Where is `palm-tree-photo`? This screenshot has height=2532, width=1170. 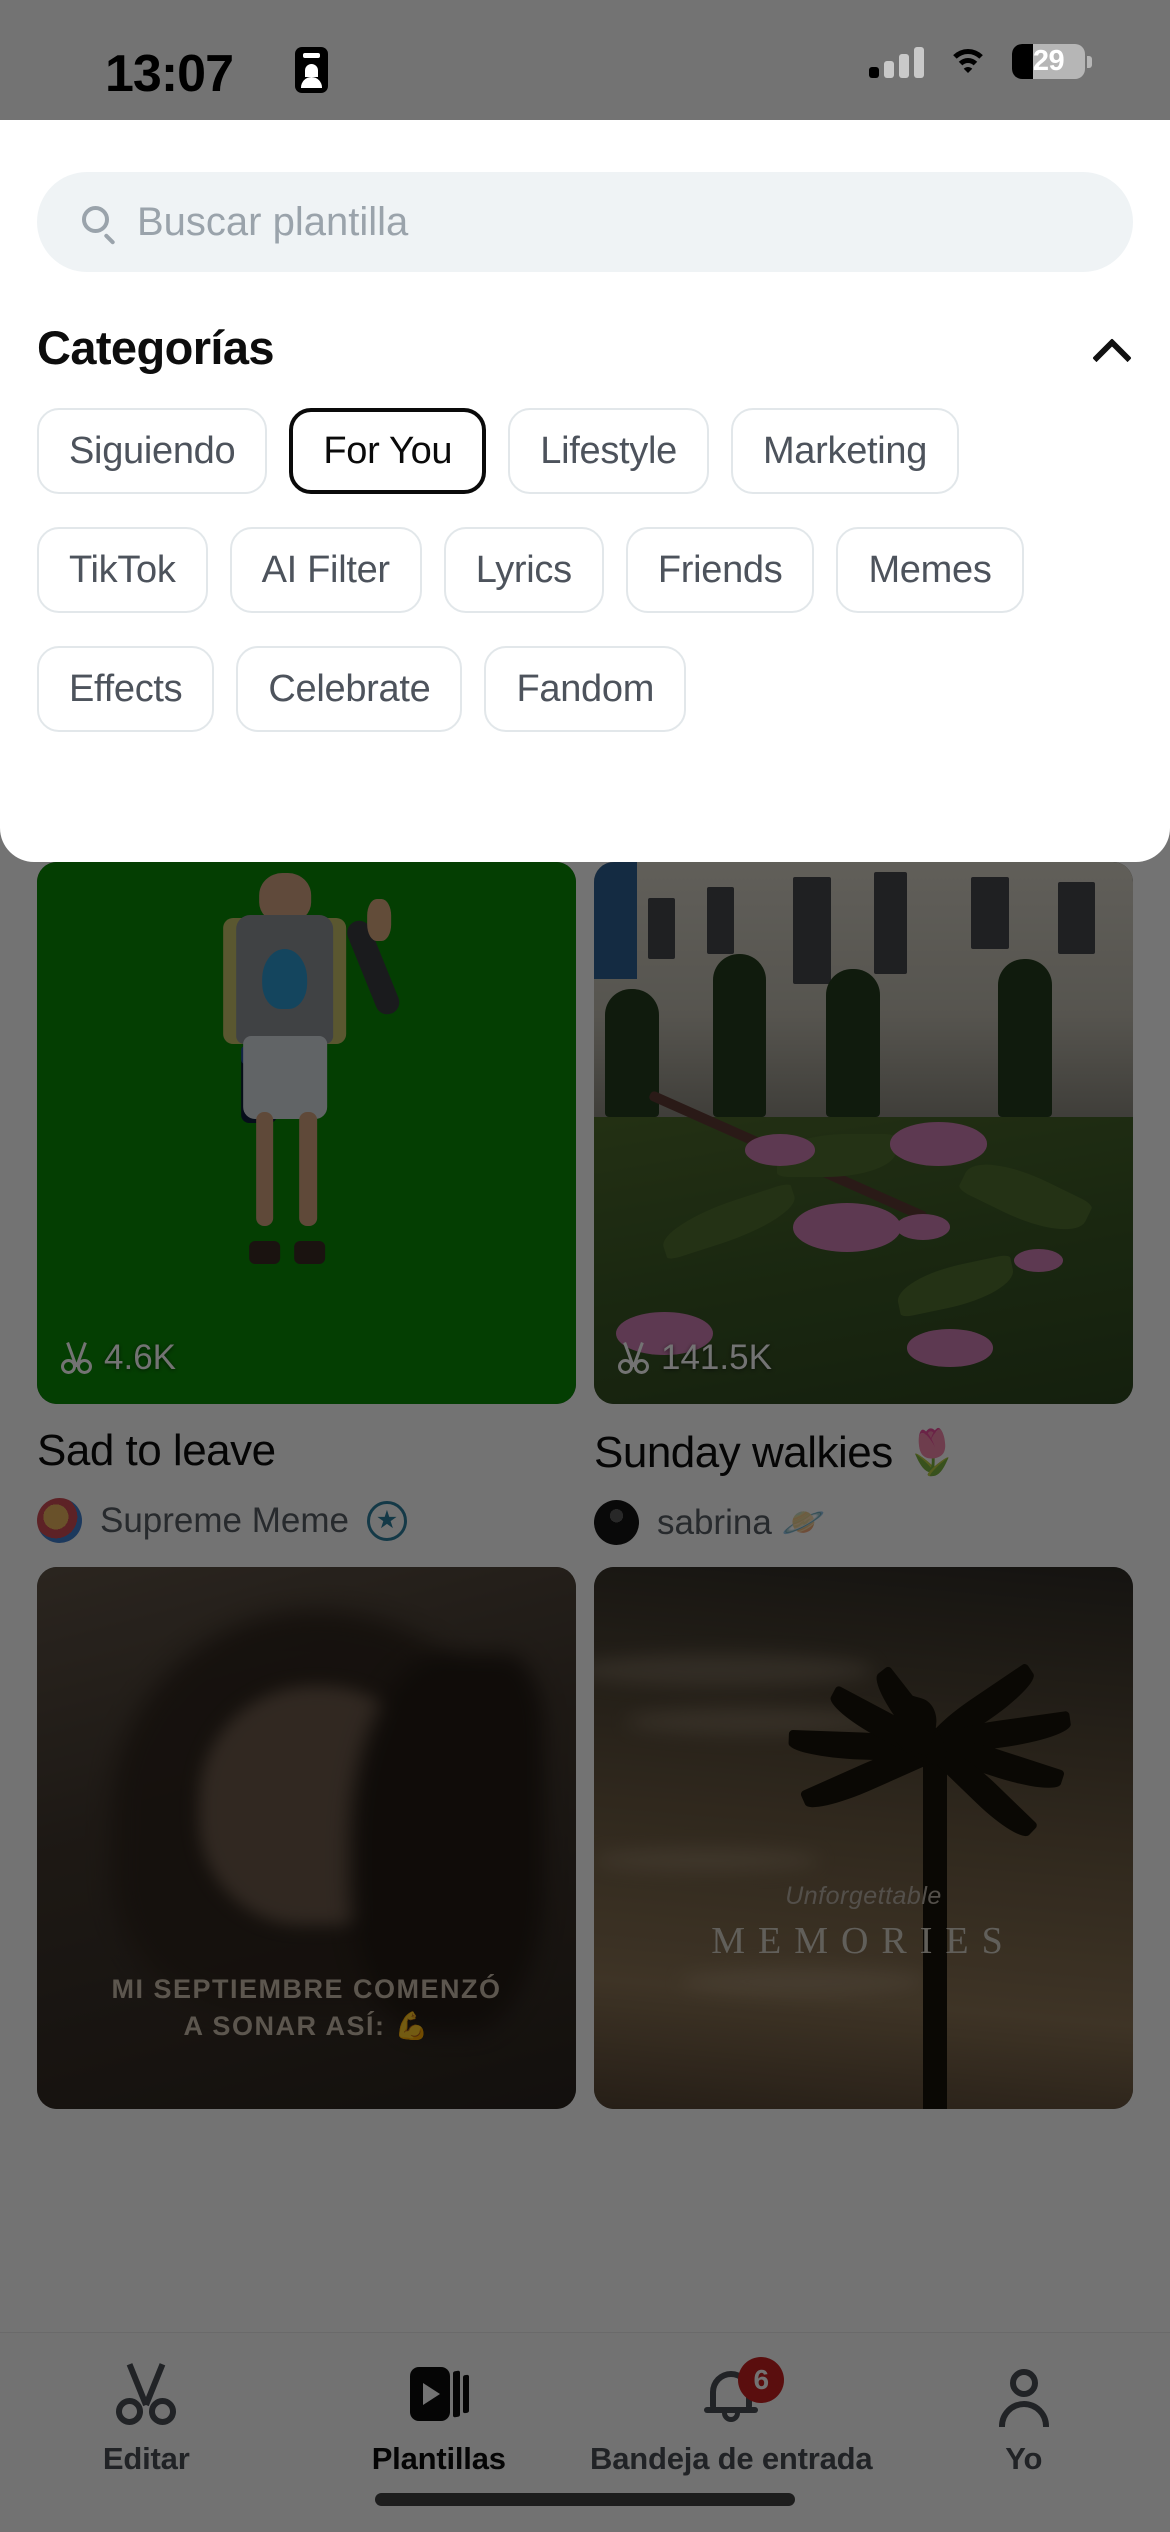
palm-tree-photo is located at coordinates (863, 1838).